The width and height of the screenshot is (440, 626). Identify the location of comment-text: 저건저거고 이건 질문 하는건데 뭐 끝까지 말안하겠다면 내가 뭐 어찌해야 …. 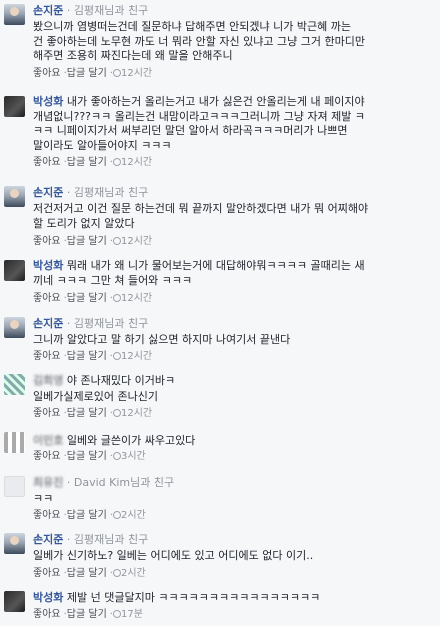
(201, 216).